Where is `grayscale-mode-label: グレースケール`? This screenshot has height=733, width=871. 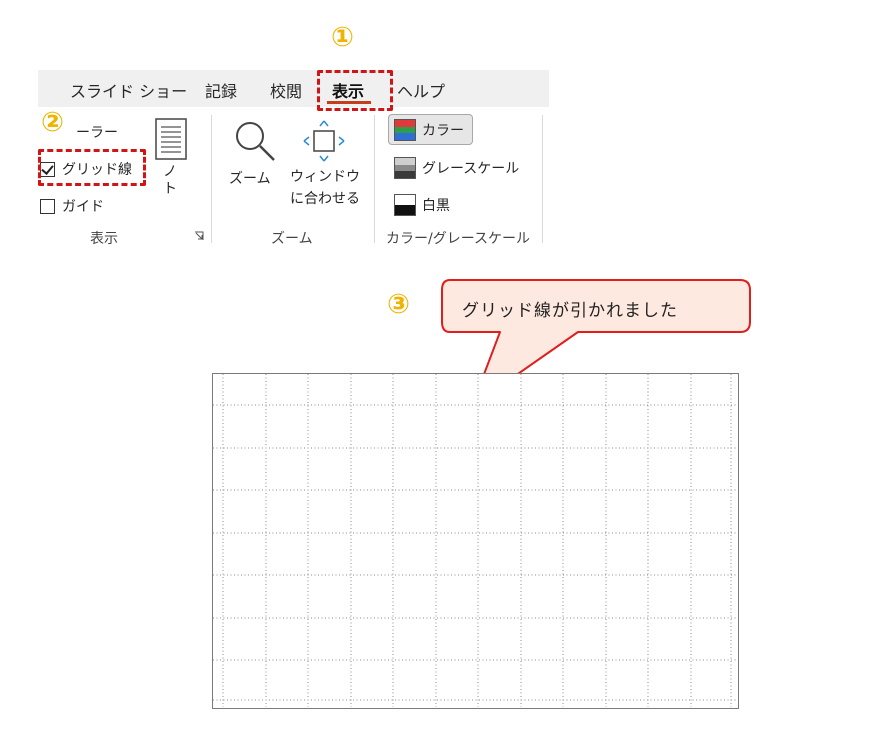
grayscale-mode-label: グレースケール is located at coordinates (471, 169).